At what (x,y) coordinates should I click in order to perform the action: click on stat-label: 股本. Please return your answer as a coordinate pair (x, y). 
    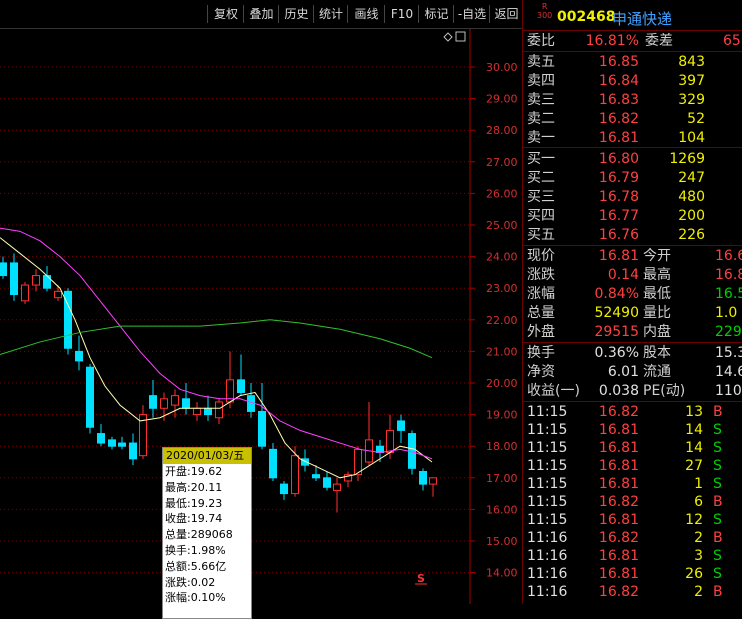
    Looking at the image, I should click on (657, 353).